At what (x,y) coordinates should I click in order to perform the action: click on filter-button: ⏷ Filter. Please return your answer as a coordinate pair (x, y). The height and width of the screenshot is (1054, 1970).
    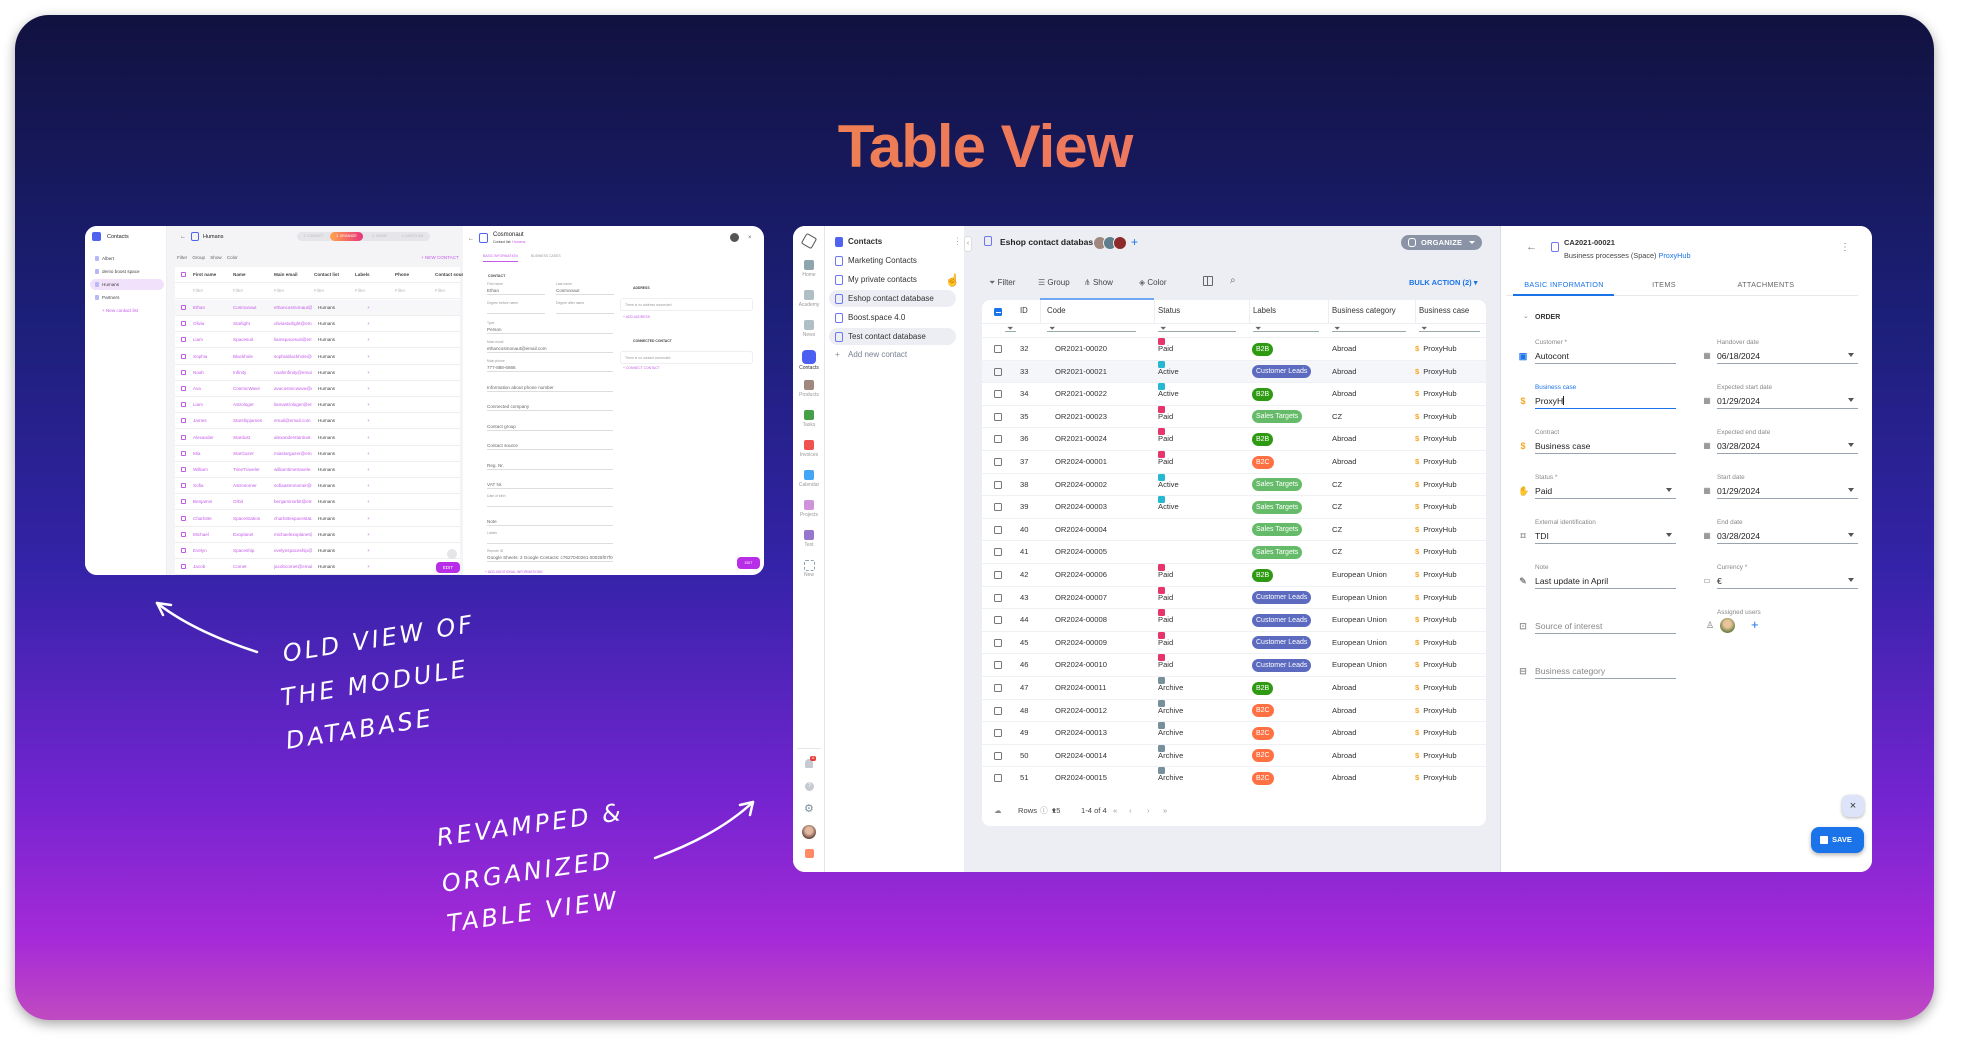
    Looking at the image, I should click on (1002, 283).